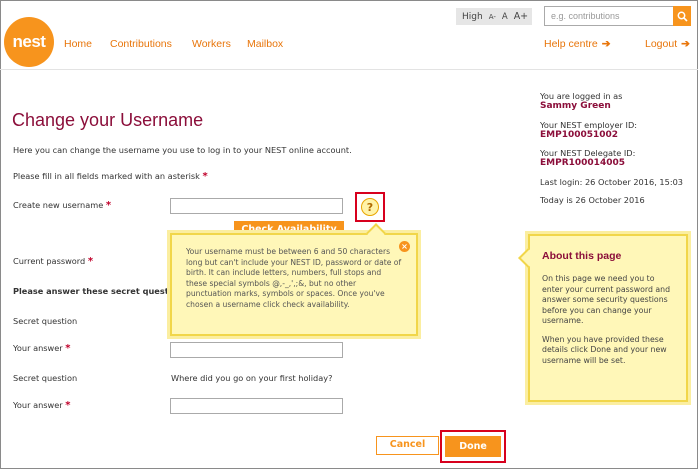 The image size is (698, 469). Describe the element at coordinates (585, 16) in the screenshot. I see `search-placeholder: e.g. contributions` at that location.